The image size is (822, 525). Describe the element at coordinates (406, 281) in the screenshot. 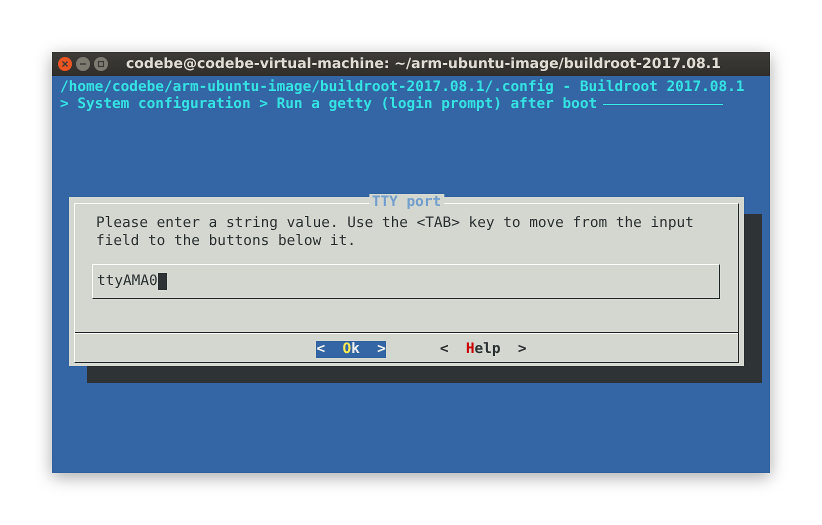

I see `input-field: ttyAMA0` at that location.